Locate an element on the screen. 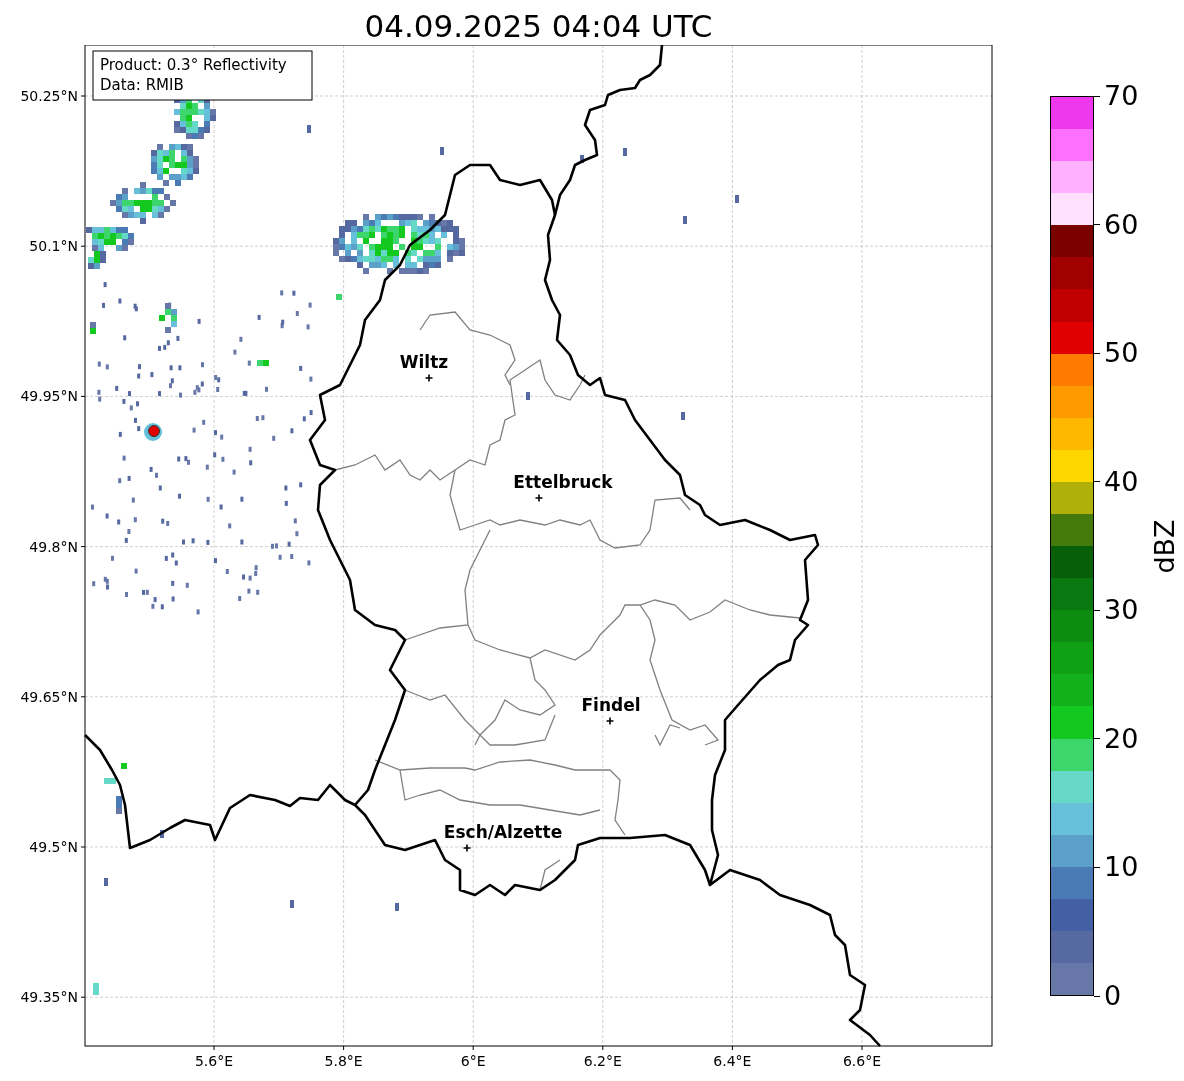 Image resolution: width=1184 pixels, height=1081 pixels. colorbar-tick-label: 40 is located at coordinates (1121, 481).